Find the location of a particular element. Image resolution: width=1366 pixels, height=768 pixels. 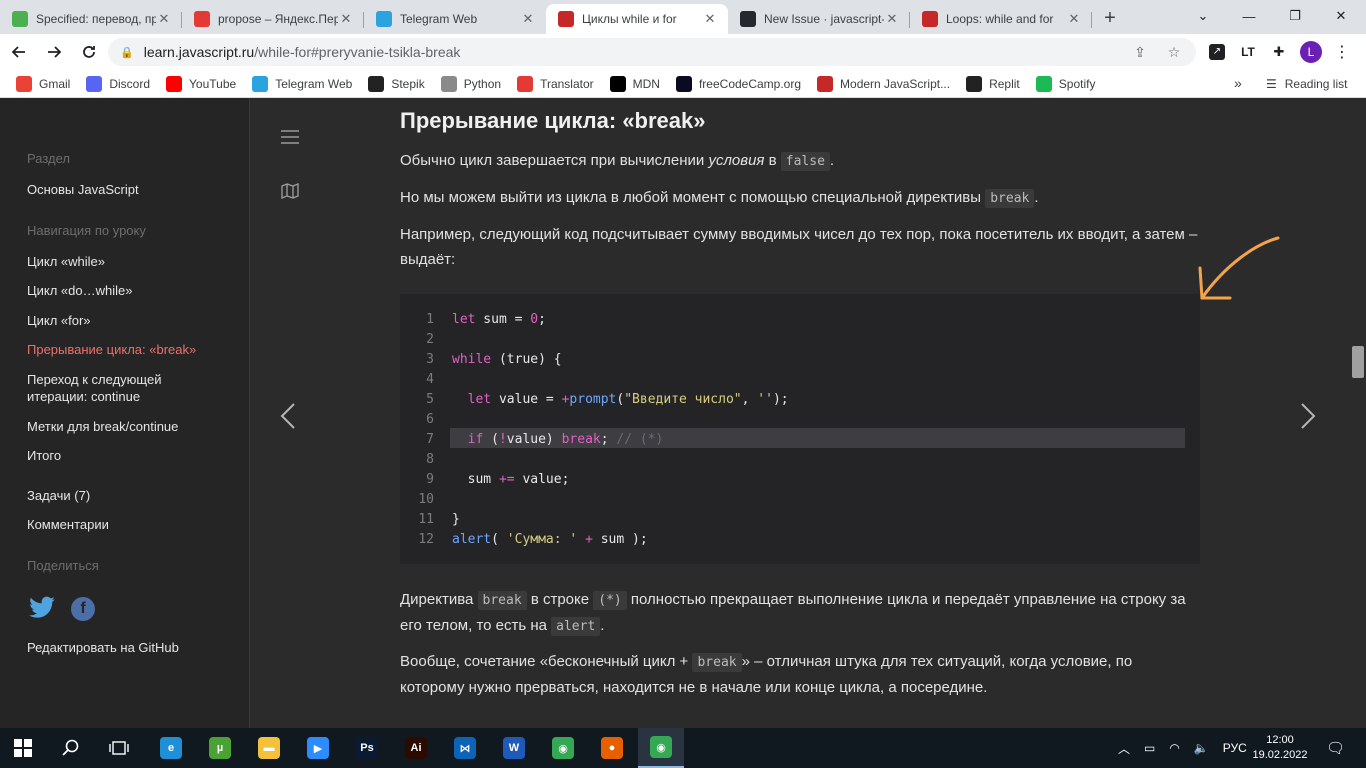

tab-title: Specified: перевод, пр is located at coordinates (96, 19).